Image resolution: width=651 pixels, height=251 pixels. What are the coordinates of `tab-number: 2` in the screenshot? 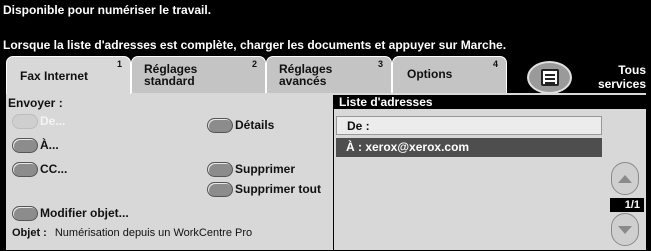 It's located at (254, 64).